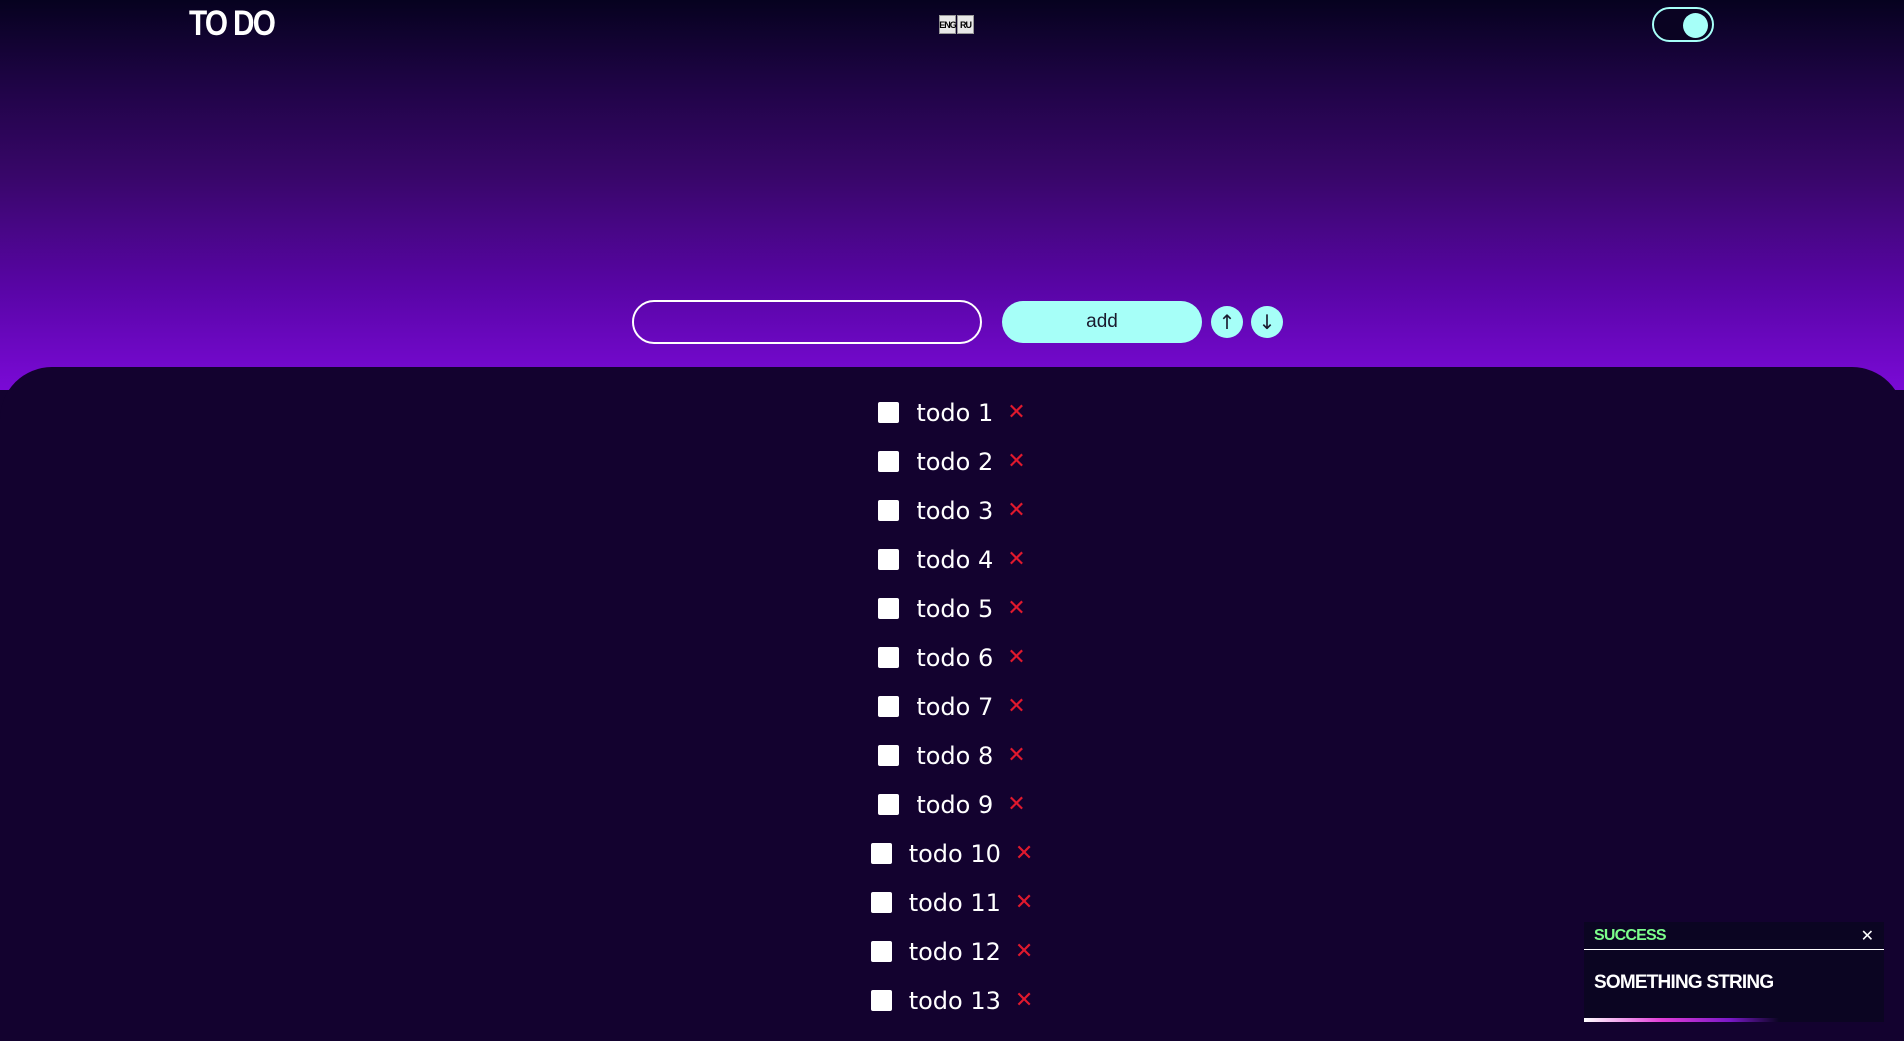  I want to click on todo-text: todo 9, so click(955, 804).